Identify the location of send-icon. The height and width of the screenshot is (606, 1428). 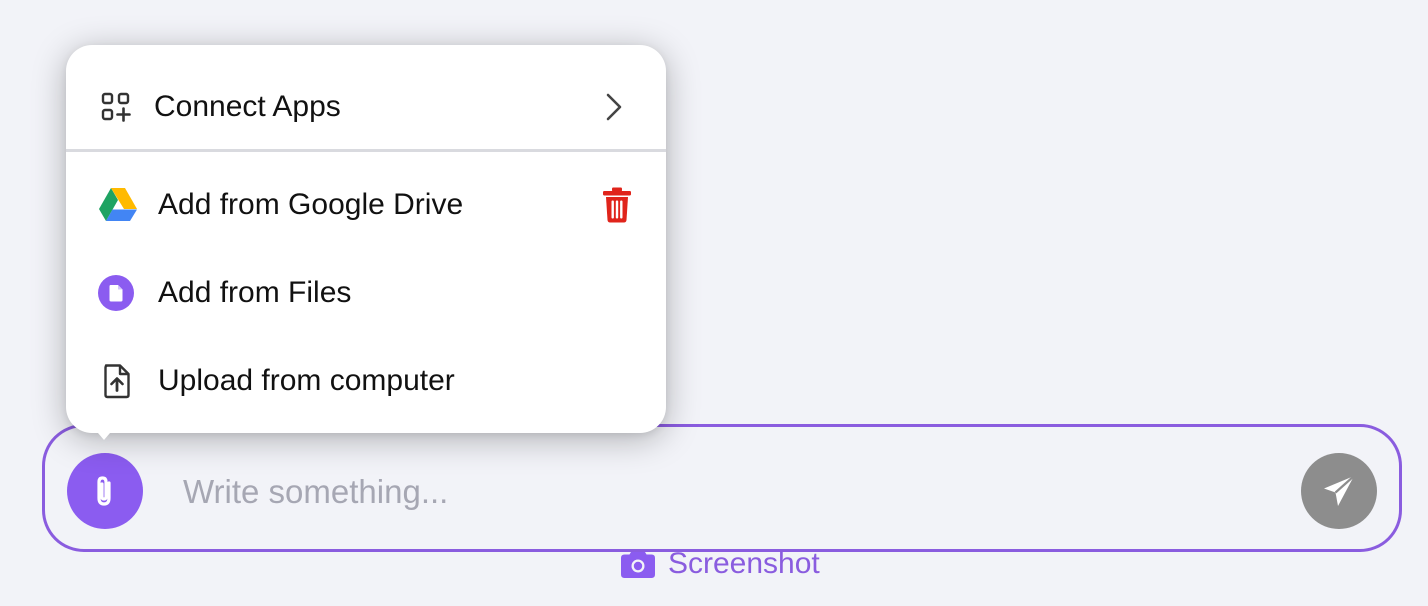
(1339, 491).